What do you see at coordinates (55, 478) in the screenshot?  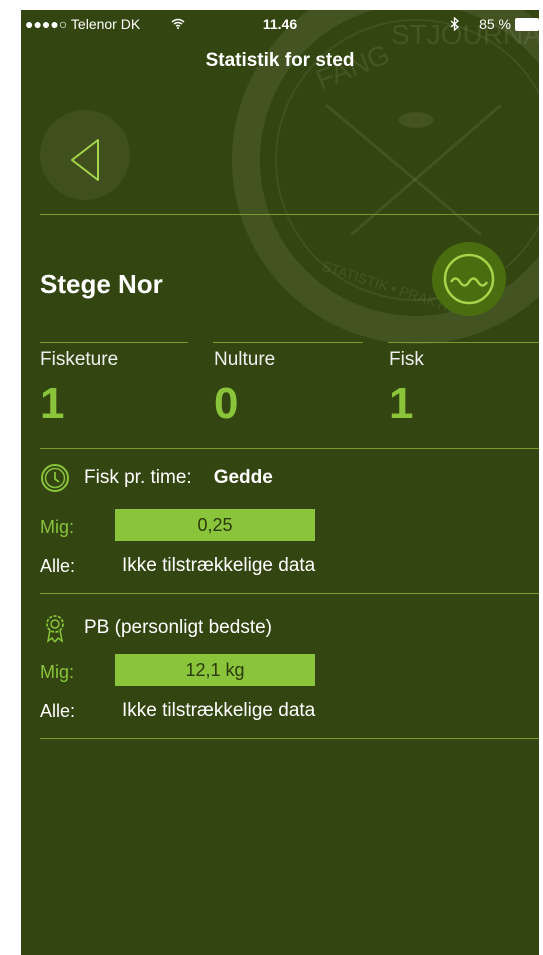 I see `clock-icon` at bounding box center [55, 478].